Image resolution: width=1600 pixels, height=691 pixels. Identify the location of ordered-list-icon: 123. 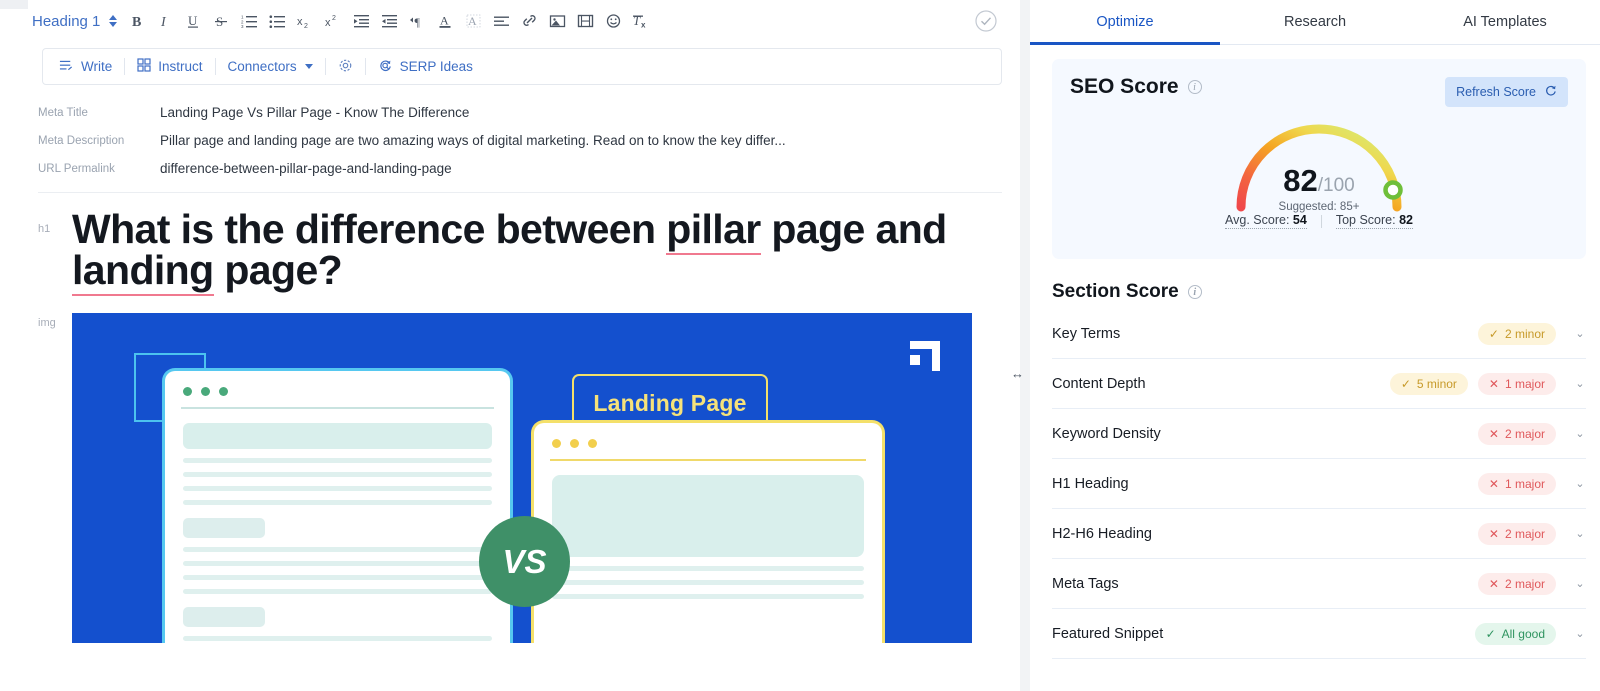
(249, 21).